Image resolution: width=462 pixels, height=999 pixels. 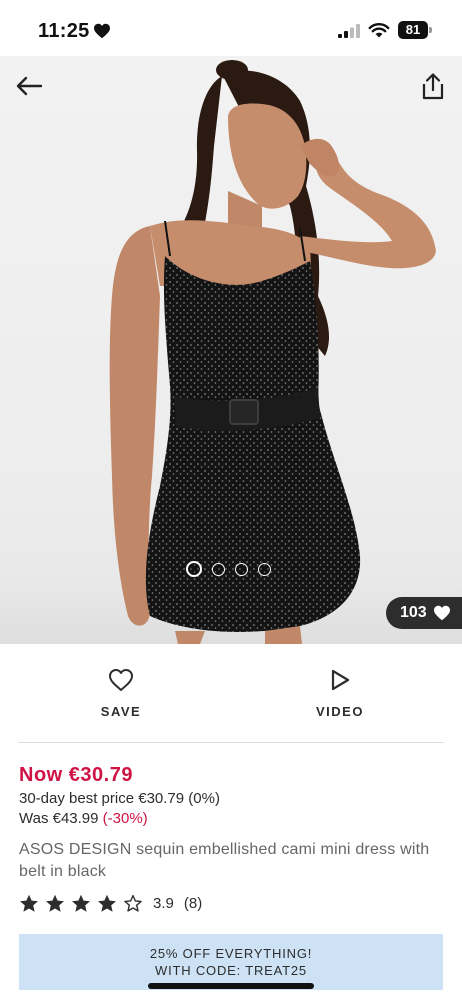 What do you see at coordinates (413, 612) in the screenshot?
I see `likes-count: 103` at bounding box center [413, 612].